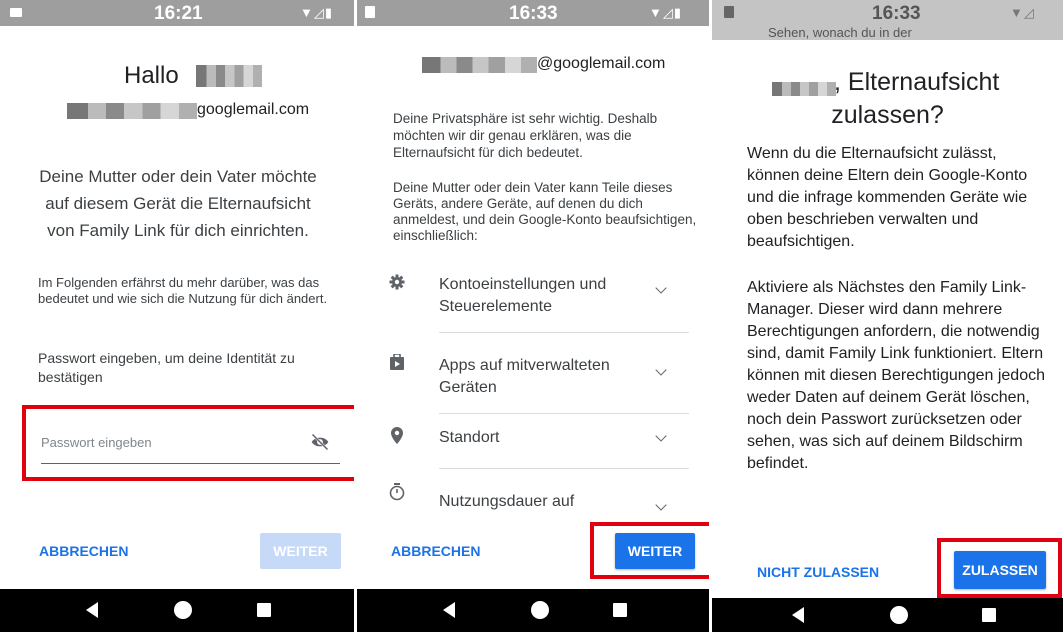 Image resolution: width=1063 pixels, height=632 pixels. Describe the element at coordinates (601, 63) in the screenshot. I see `email-suffix: @googlemail.com` at that location.